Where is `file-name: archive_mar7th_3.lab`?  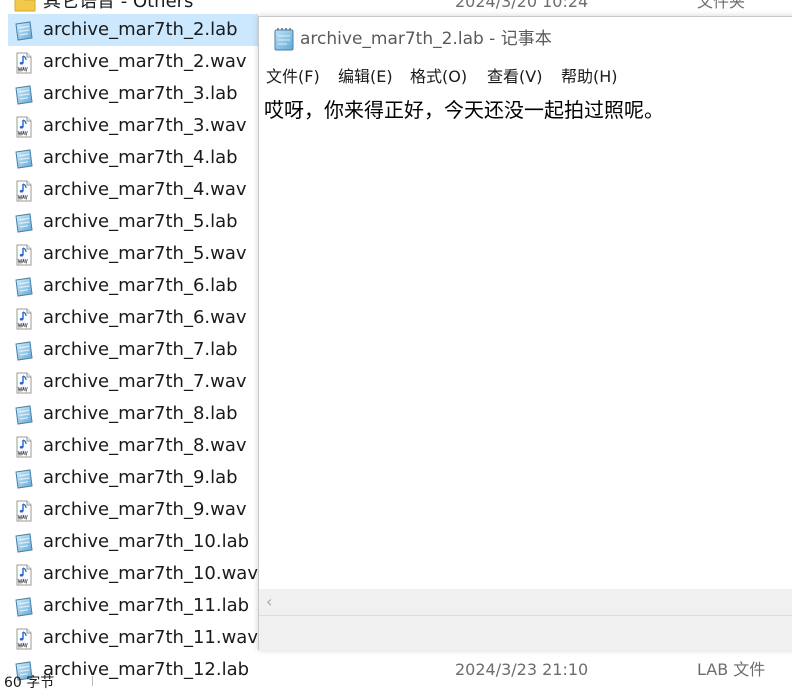
file-name: archive_mar7th_3.lab is located at coordinates (140, 93).